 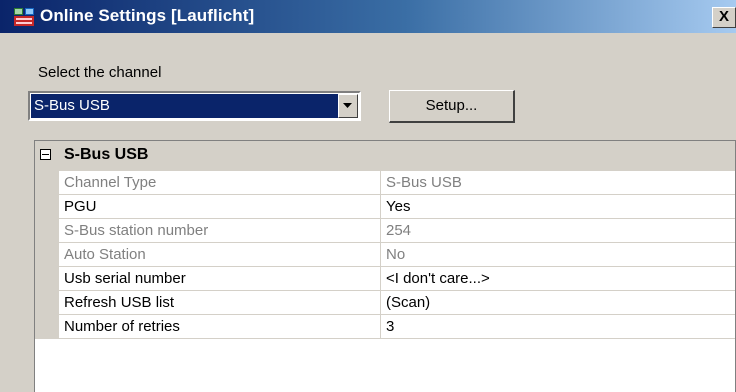 I want to click on property-value: (Scan), so click(x=408, y=302).